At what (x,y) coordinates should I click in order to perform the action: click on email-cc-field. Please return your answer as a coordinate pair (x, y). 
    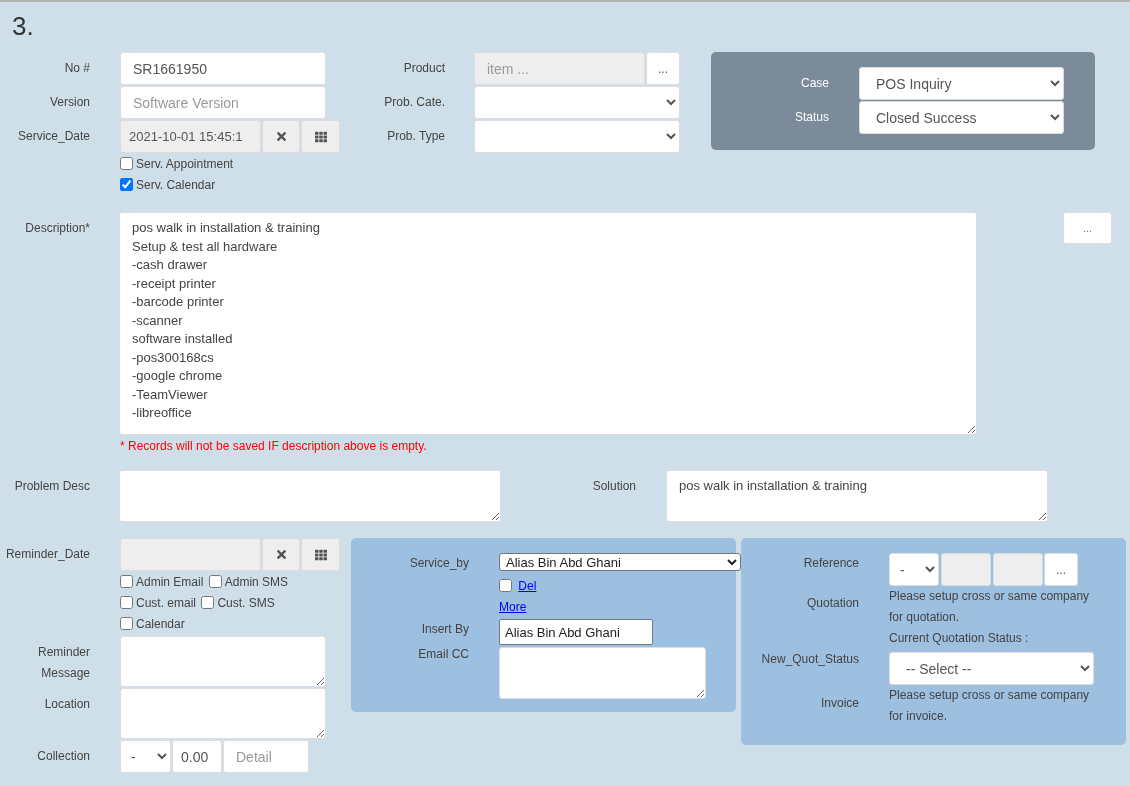
    Looking at the image, I should click on (602, 673).